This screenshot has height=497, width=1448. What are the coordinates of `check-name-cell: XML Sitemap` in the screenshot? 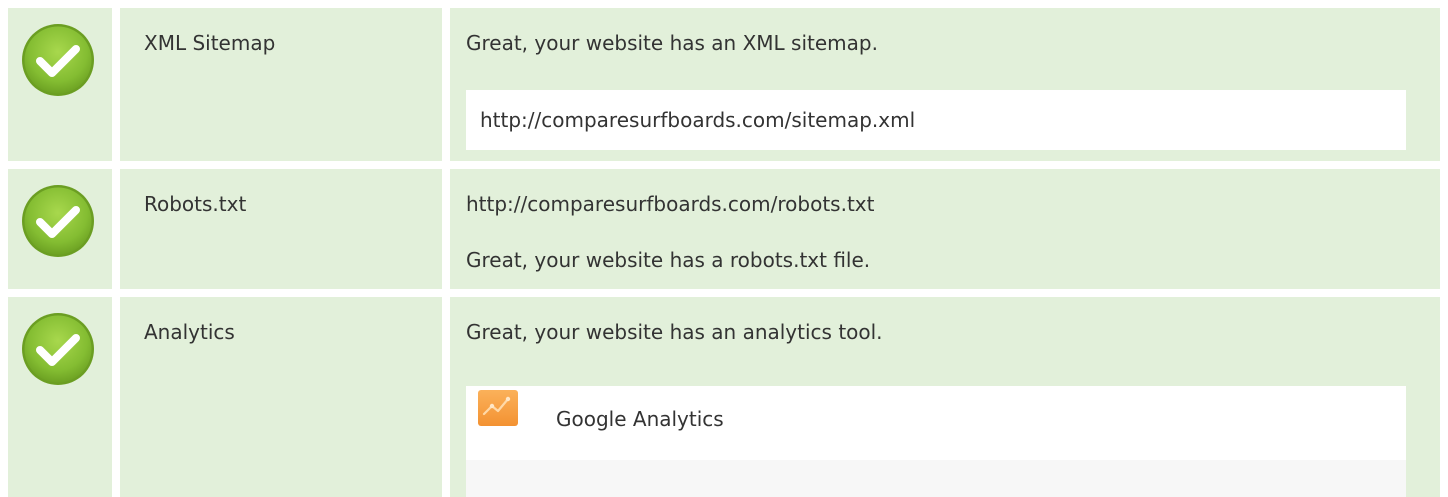 It's located at (281, 84).